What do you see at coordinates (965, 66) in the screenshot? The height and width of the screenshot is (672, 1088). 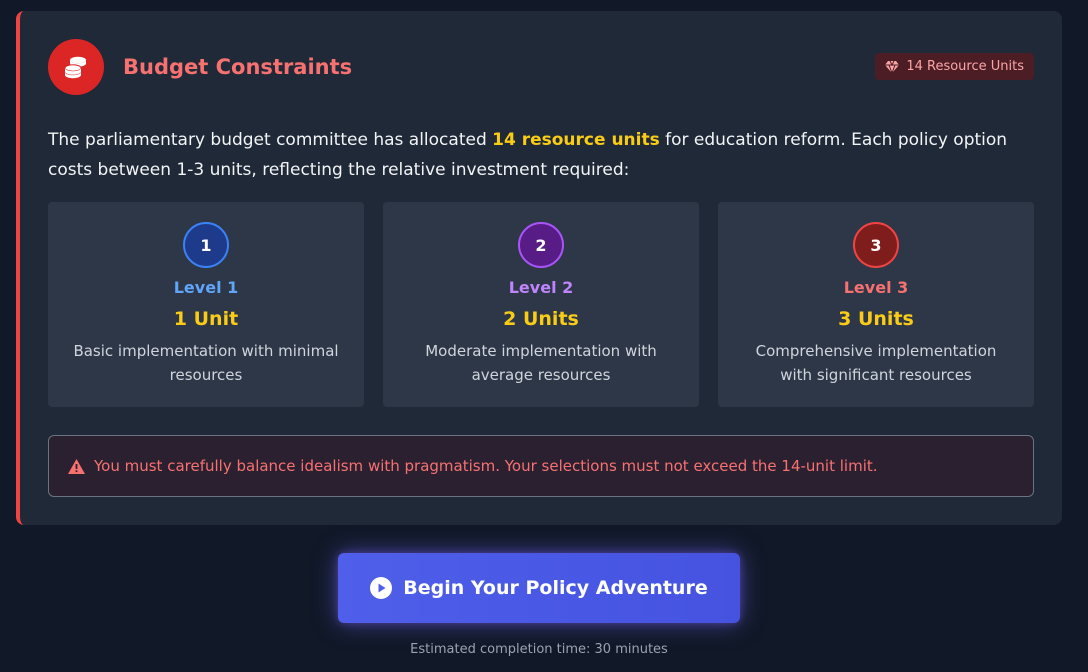 I see `badge-label: 14 Resource Units` at bounding box center [965, 66].